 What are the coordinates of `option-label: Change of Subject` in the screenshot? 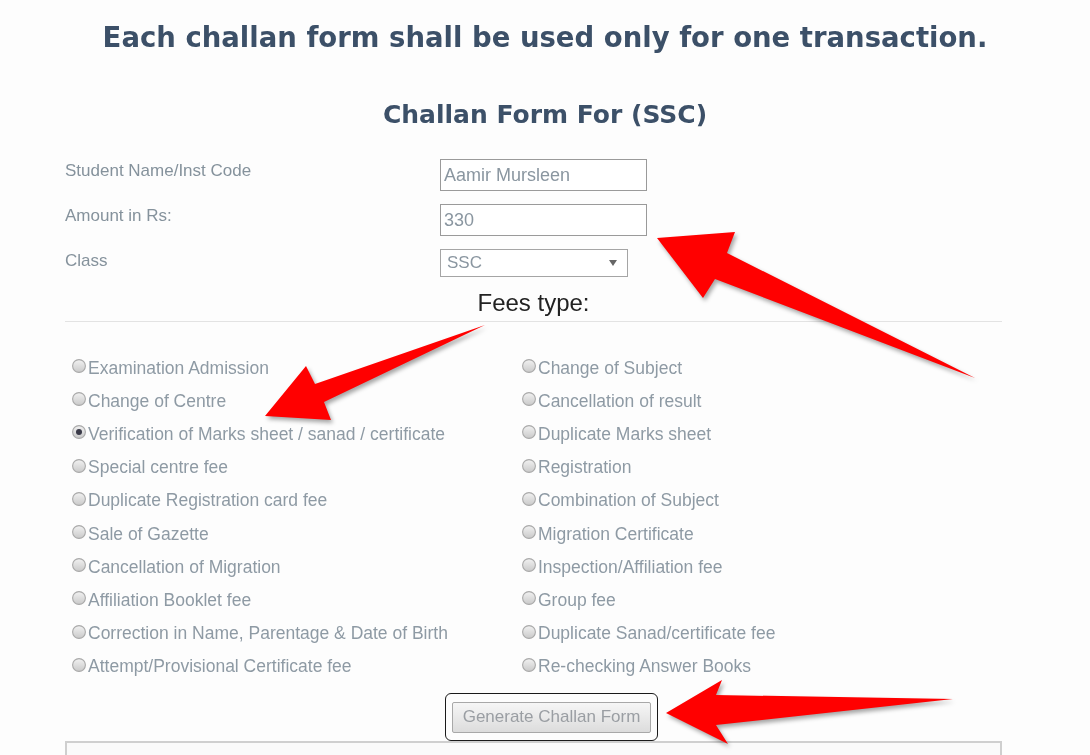 It's located at (610, 367).